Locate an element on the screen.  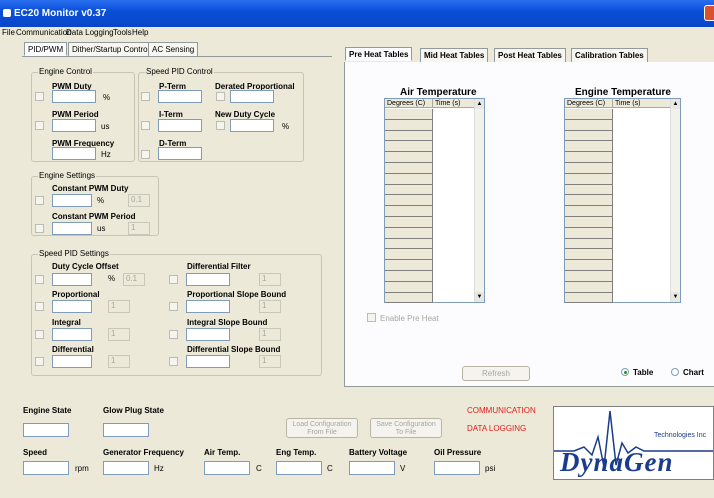
air-scroll-down-icon: ▼ is located at coordinates (479, 297).